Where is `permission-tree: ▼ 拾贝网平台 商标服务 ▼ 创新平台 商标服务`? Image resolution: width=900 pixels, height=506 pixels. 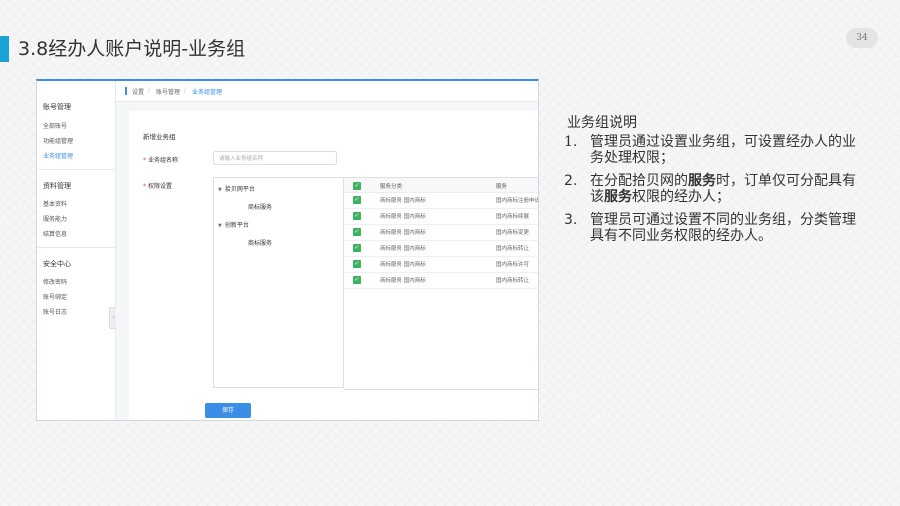 permission-tree: ▼ 拾贝网平台 商标服务 ▼ 创新平台 商标服务 is located at coordinates (278, 282).